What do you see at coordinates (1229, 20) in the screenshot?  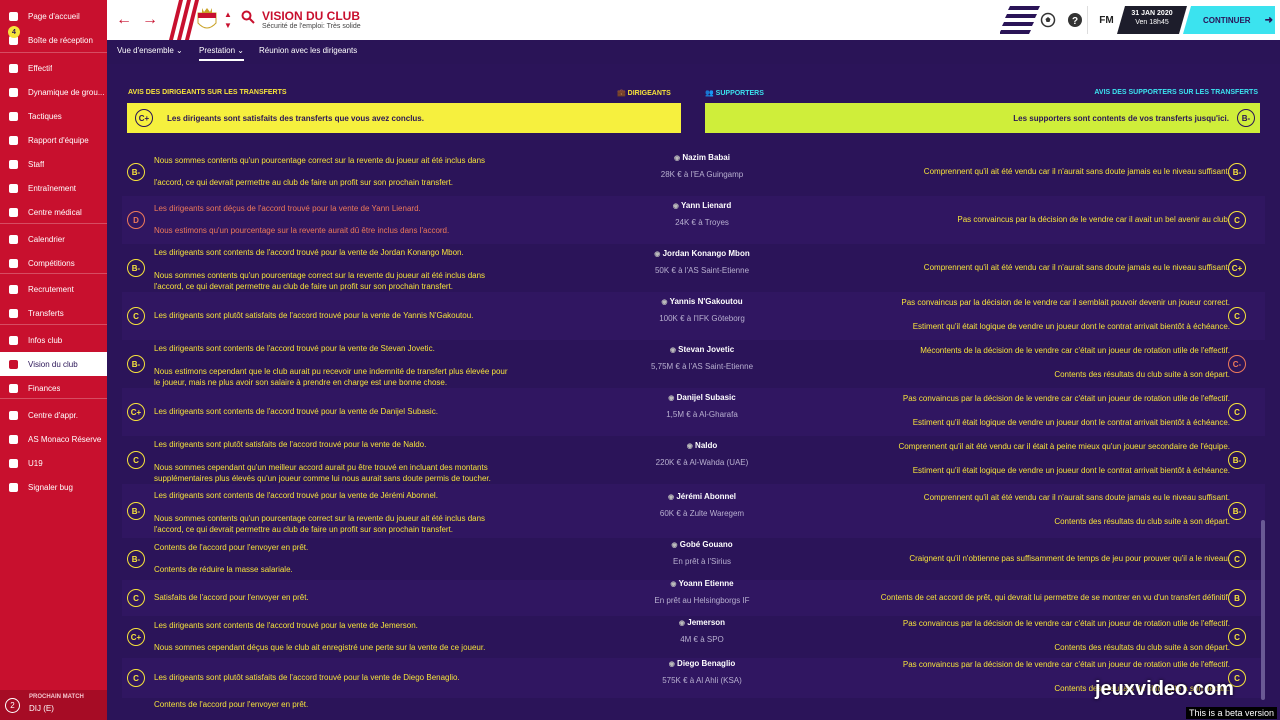 I see `continue-button: CONTINUER ➜` at bounding box center [1229, 20].